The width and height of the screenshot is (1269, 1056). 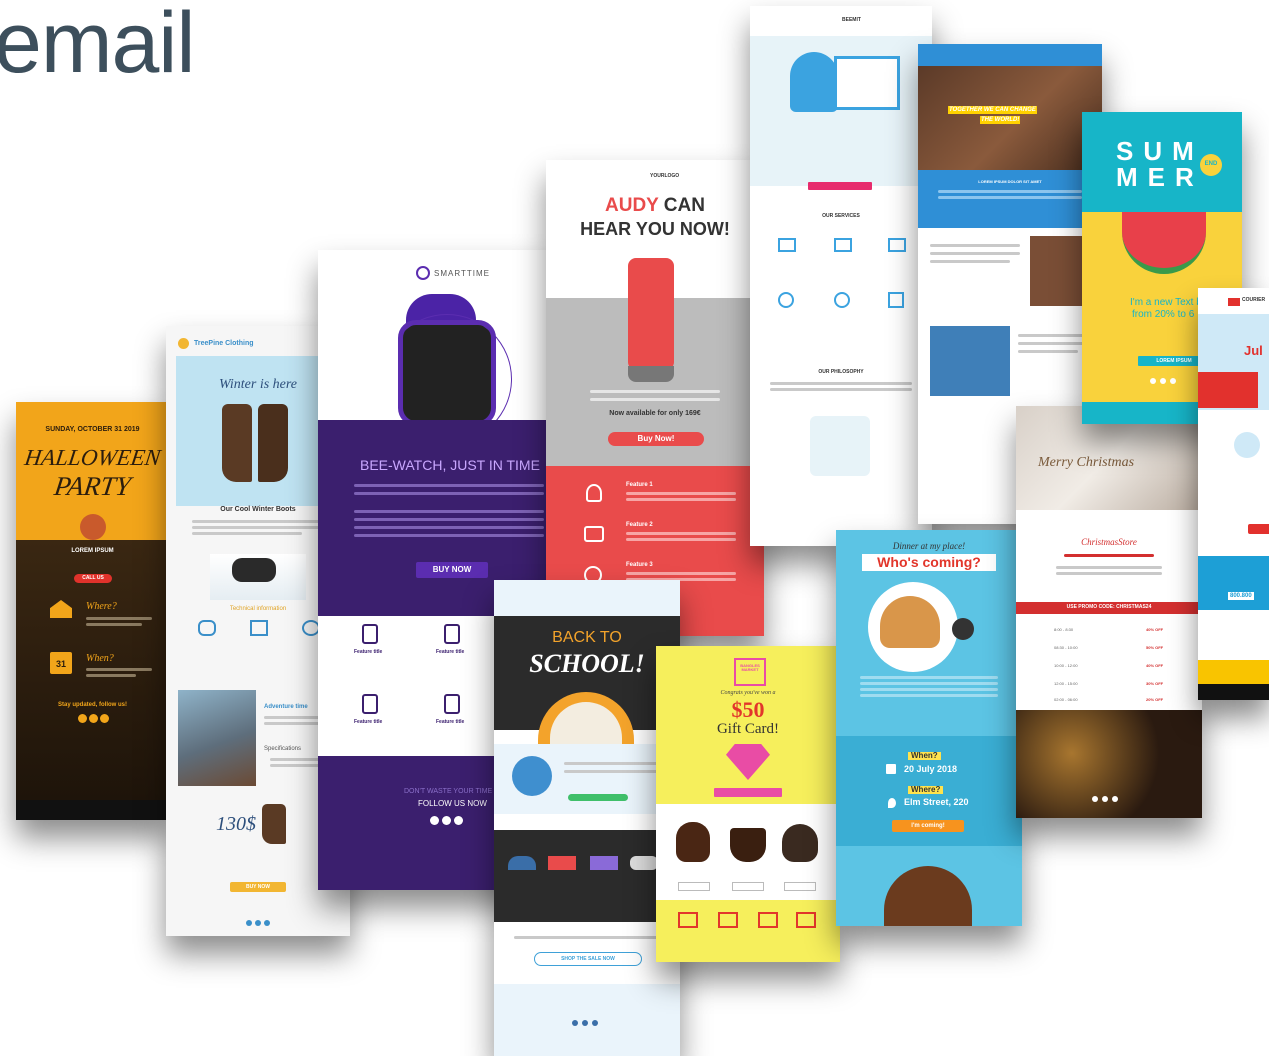 What do you see at coordinates (587, 637) in the screenshot?
I see `school-headline-a: BACK TO` at bounding box center [587, 637].